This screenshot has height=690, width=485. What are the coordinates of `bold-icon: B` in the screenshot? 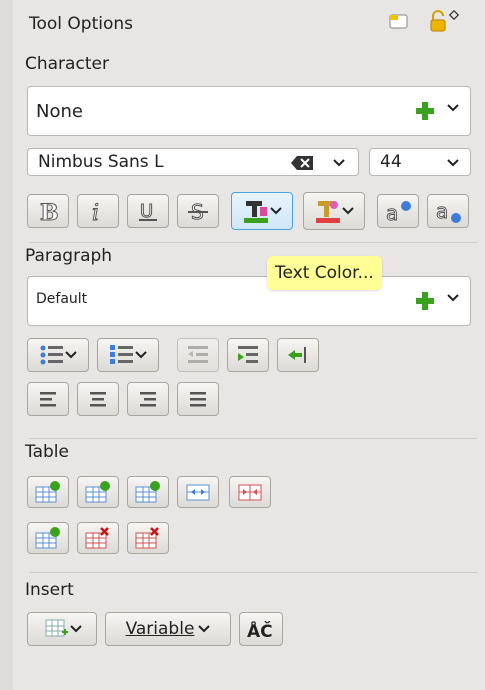 It's located at (48, 211).